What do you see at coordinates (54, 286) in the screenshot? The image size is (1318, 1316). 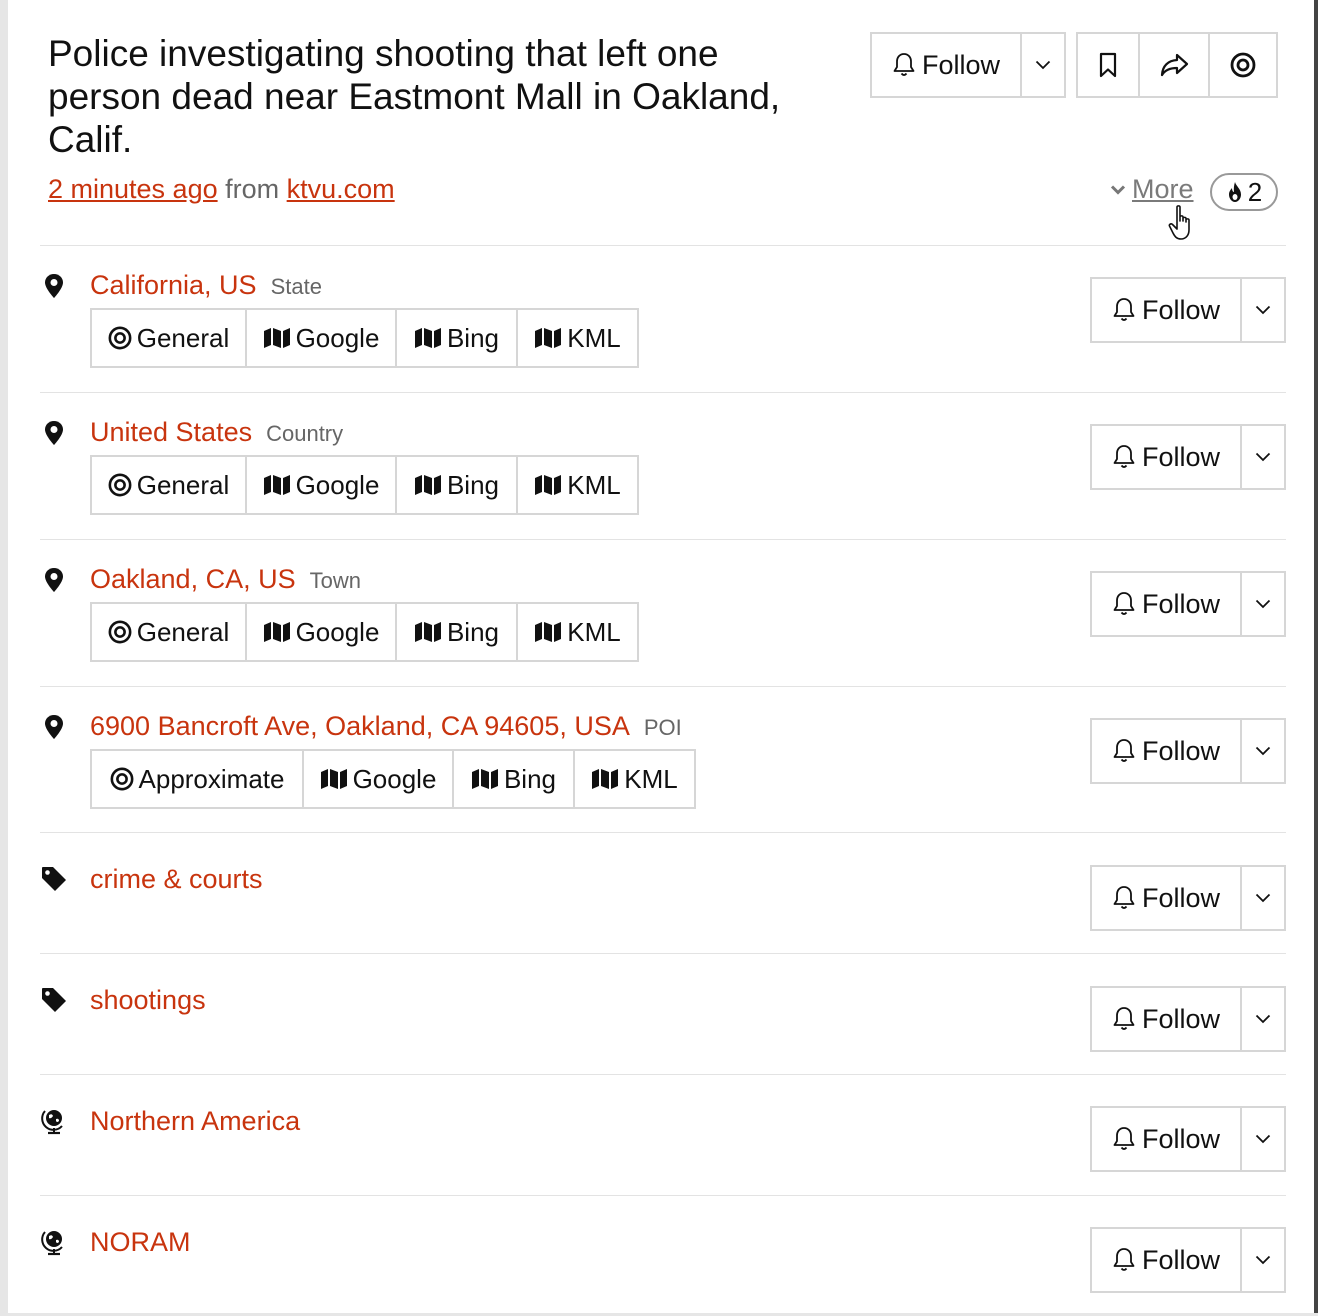 I see `map-marker-icon` at bounding box center [54, 286].